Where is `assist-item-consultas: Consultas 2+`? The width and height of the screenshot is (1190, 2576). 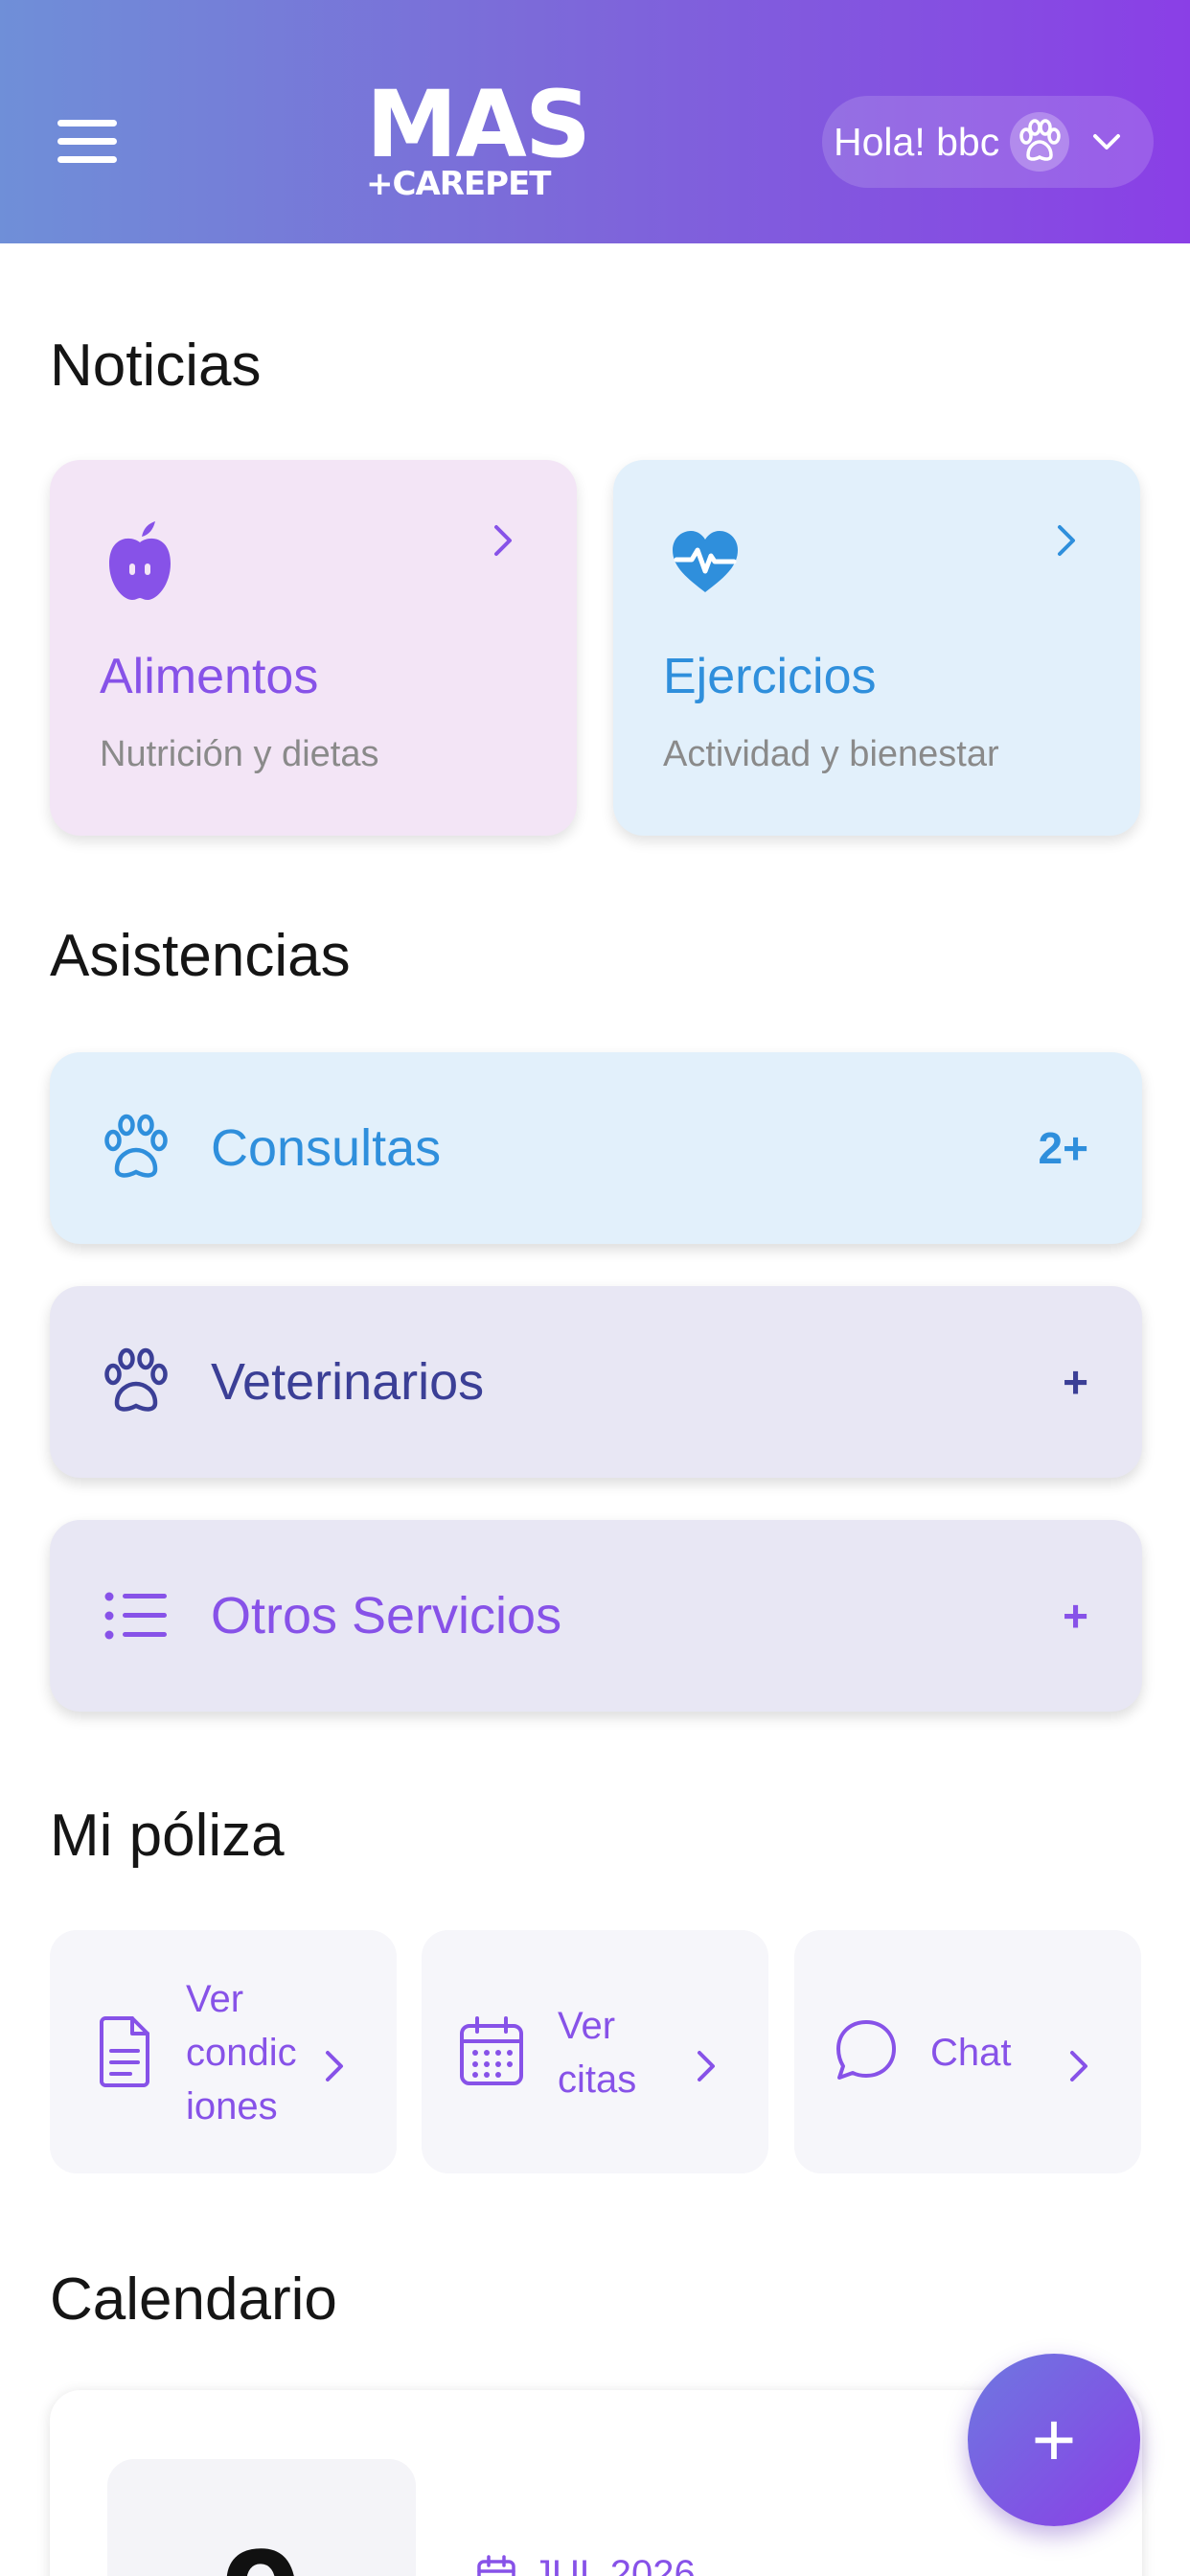
assist-item-consultas: Consultas 2+ is located at coordinates (596, 1148).